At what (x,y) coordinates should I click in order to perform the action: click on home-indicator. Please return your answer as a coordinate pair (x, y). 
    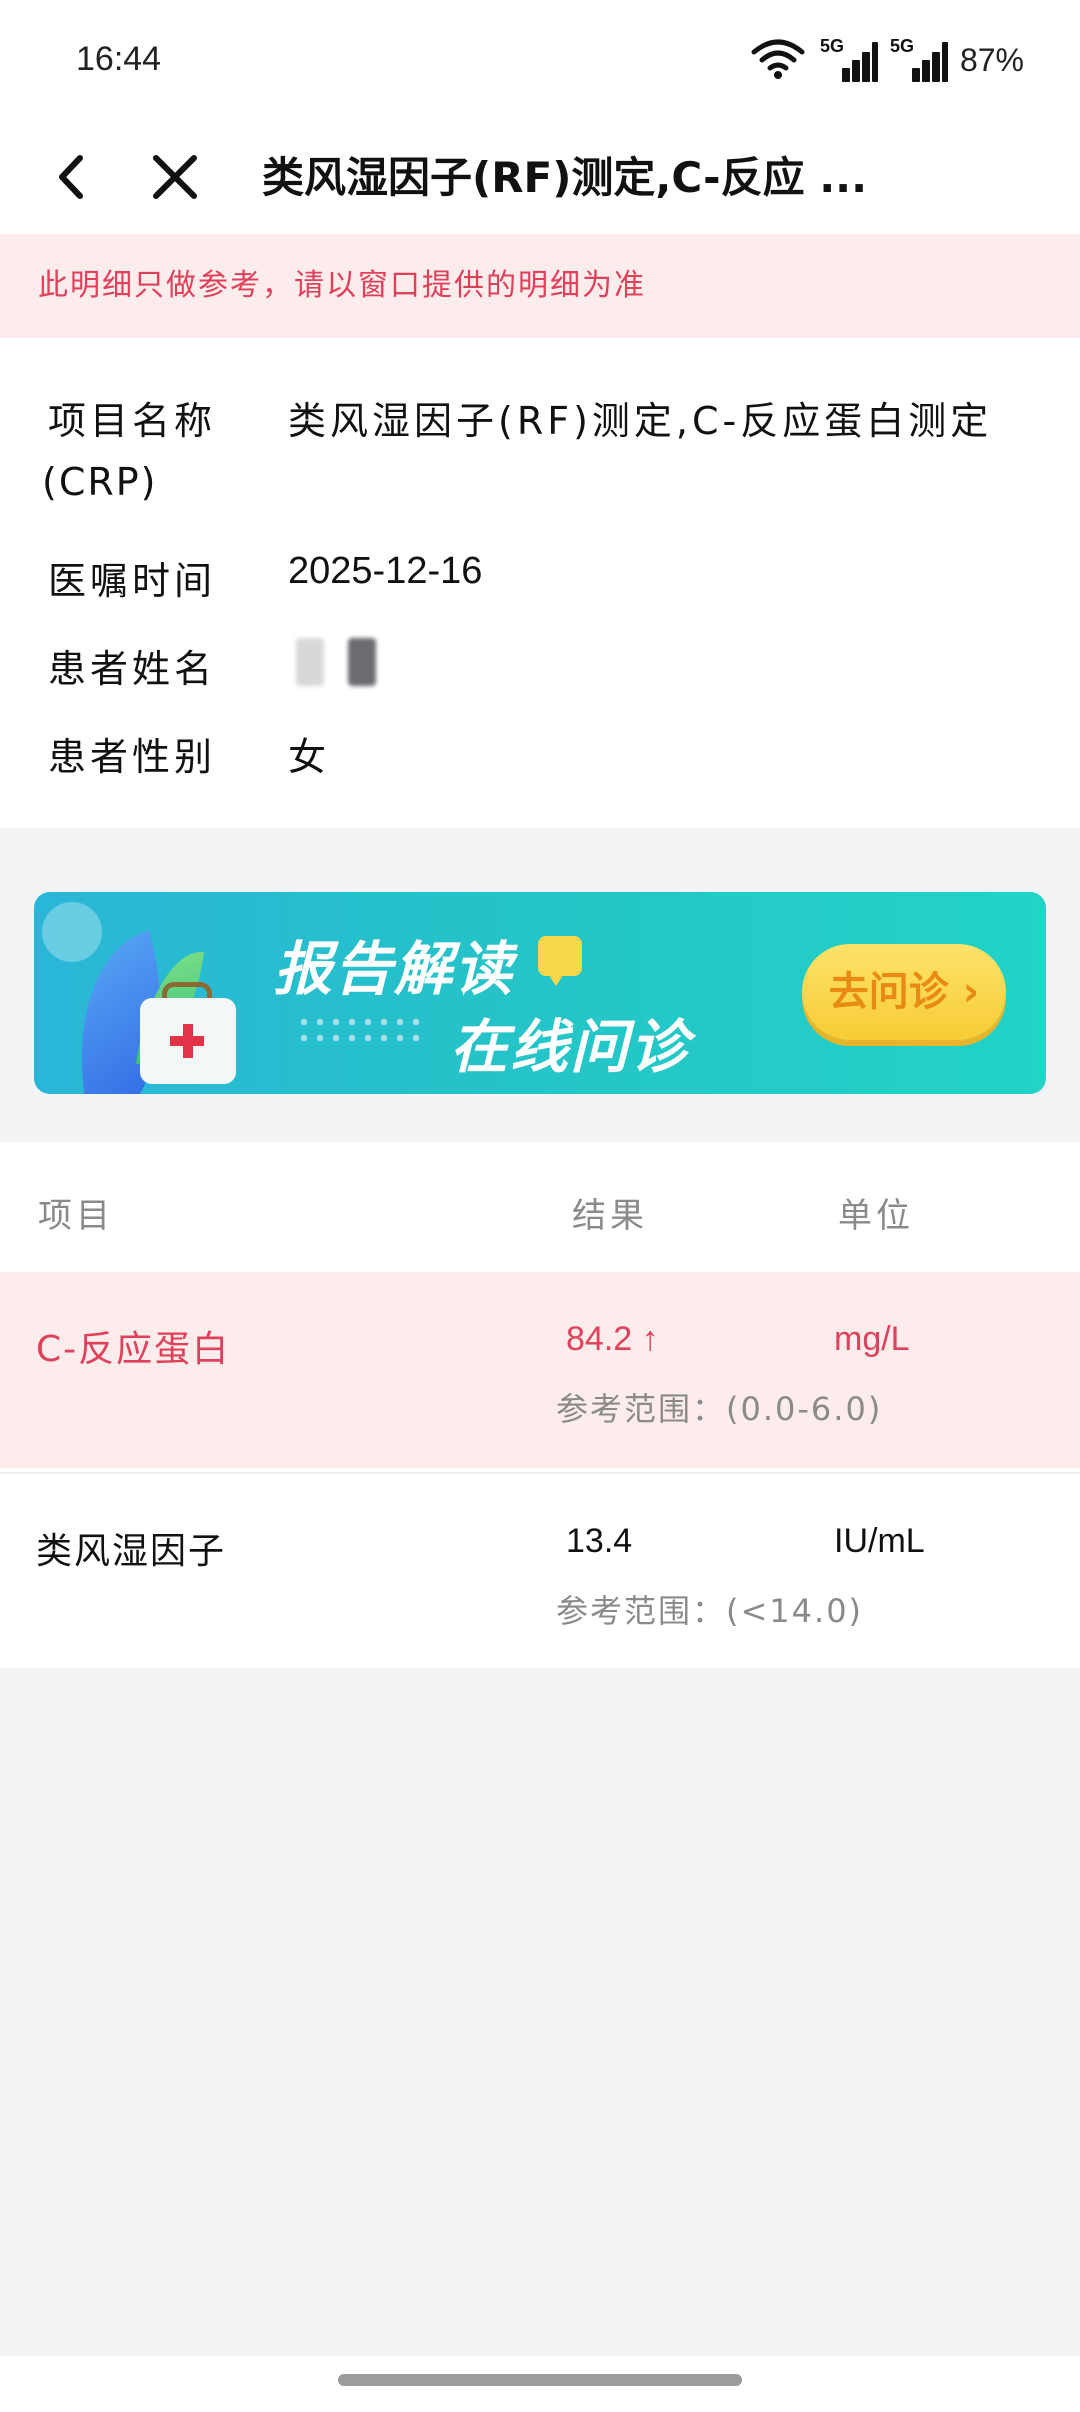
    Looking at the image, I should click on (540, 2380).